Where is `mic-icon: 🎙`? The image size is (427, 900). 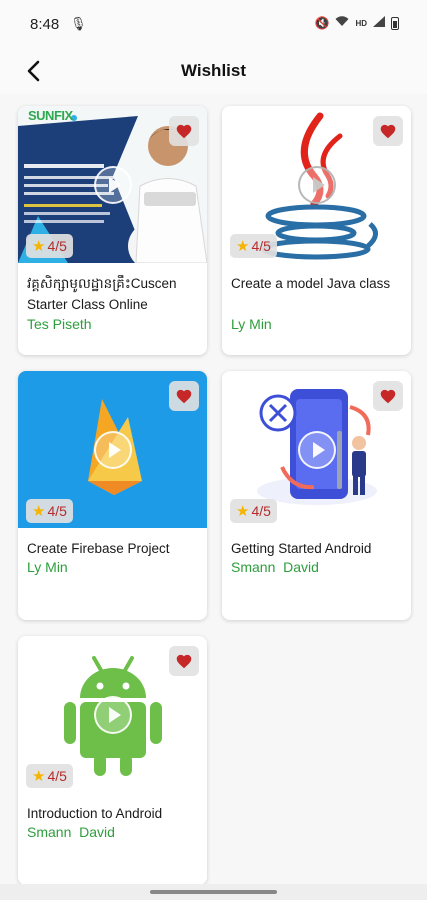 mic-icon: 🎙 is located at coordinates (78, 23).